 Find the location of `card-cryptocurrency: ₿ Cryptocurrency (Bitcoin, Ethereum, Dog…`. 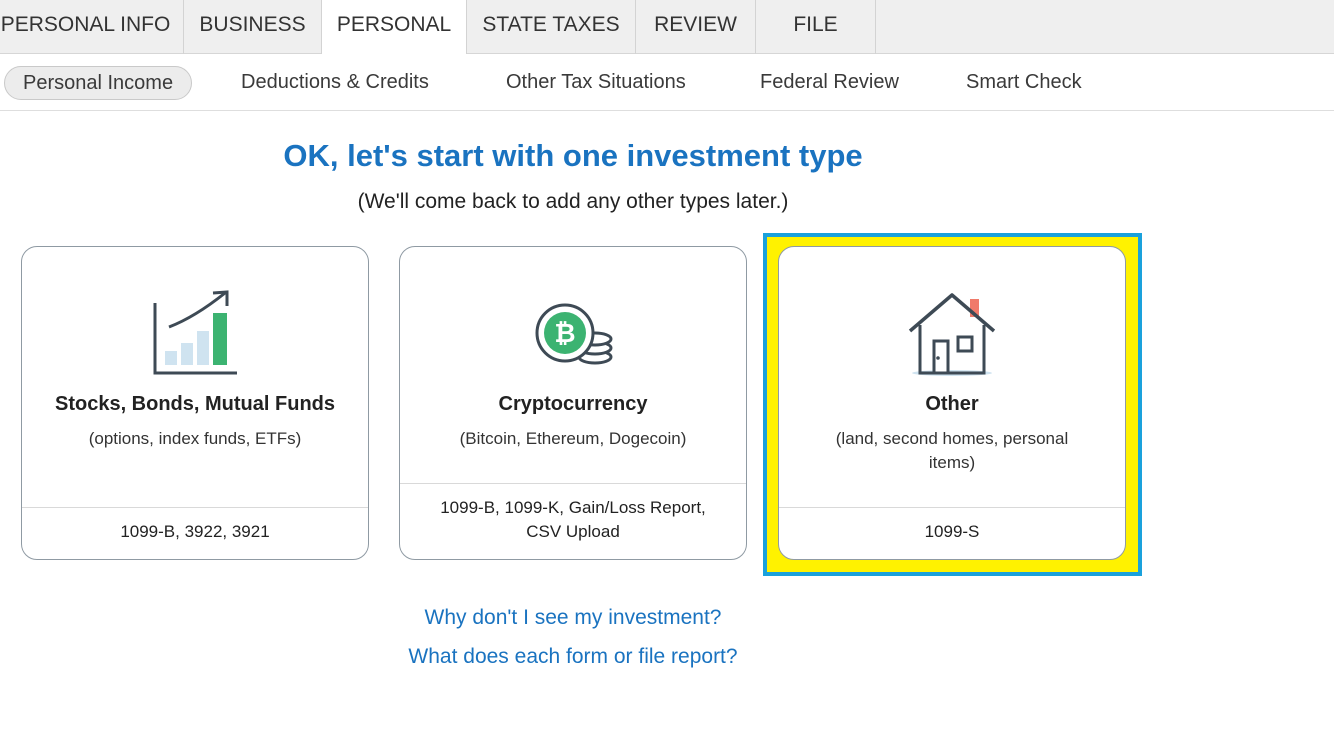

card-cryptocurrency: ₿ Cryptocurrency (Bitcoin, Ethereum, Dog… is located at coordinates (573, 403).